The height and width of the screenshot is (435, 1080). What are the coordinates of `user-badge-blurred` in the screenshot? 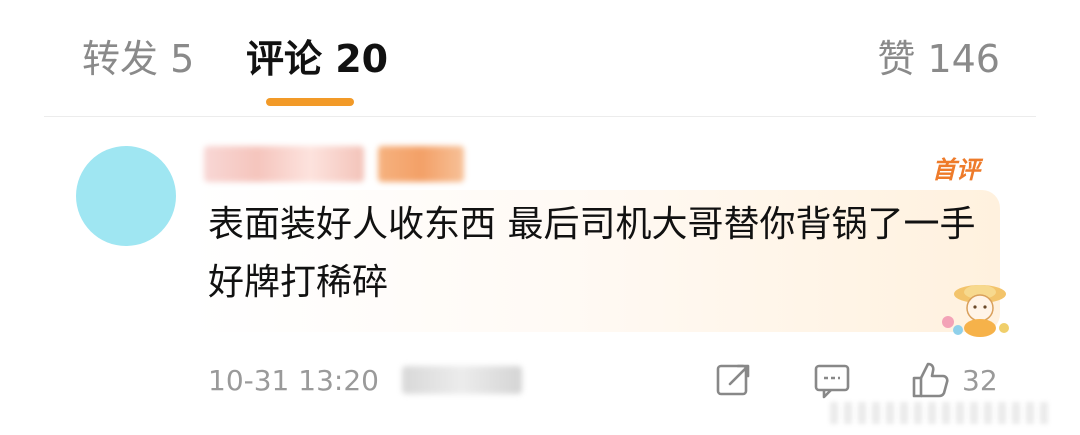 It's located at (421, 164).